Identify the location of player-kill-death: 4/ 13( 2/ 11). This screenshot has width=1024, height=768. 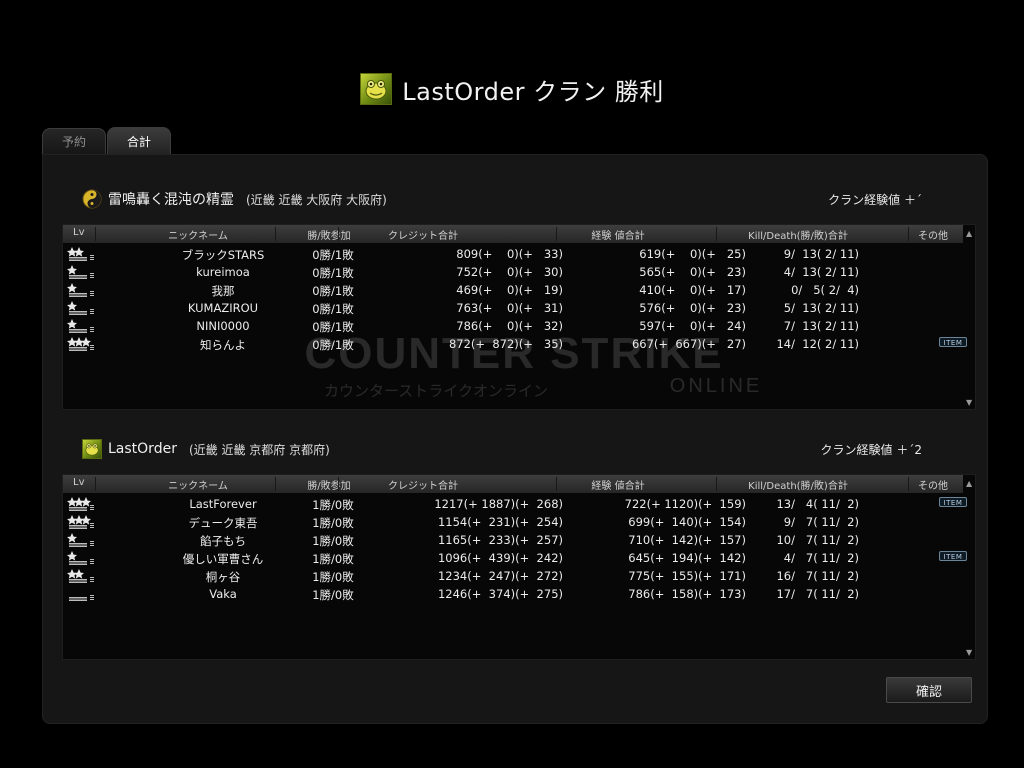
(821, 272).